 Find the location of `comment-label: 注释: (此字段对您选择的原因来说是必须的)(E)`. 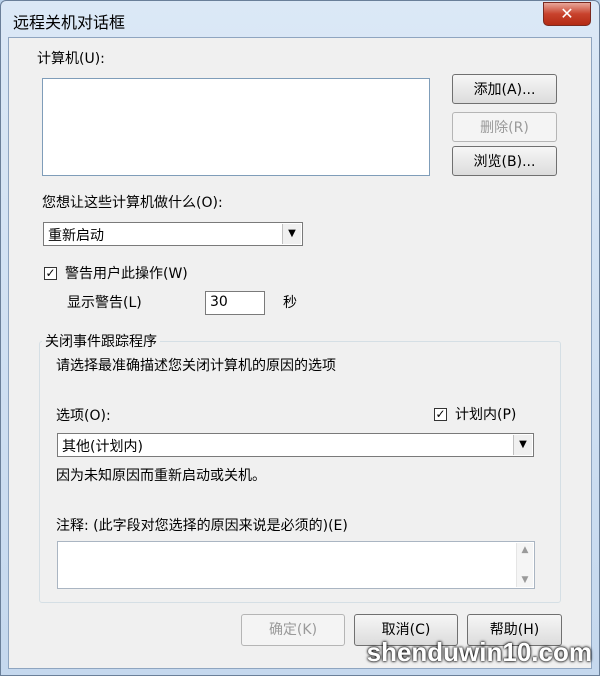

comment-label: 注释: (此字段对您选择的原因来说是必须的)(E) is located at coordinates (202, 526).